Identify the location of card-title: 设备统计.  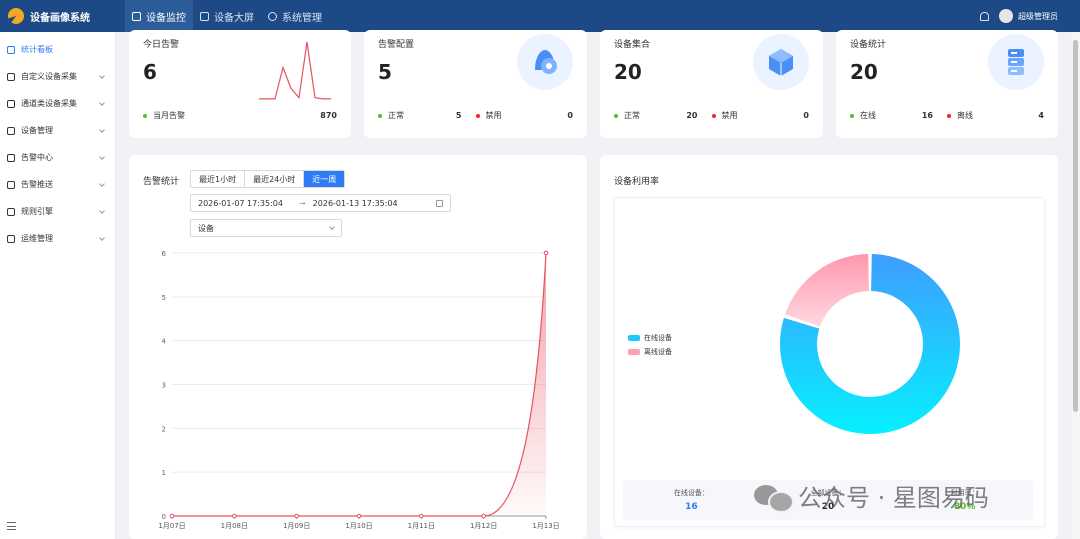
(868, 45).